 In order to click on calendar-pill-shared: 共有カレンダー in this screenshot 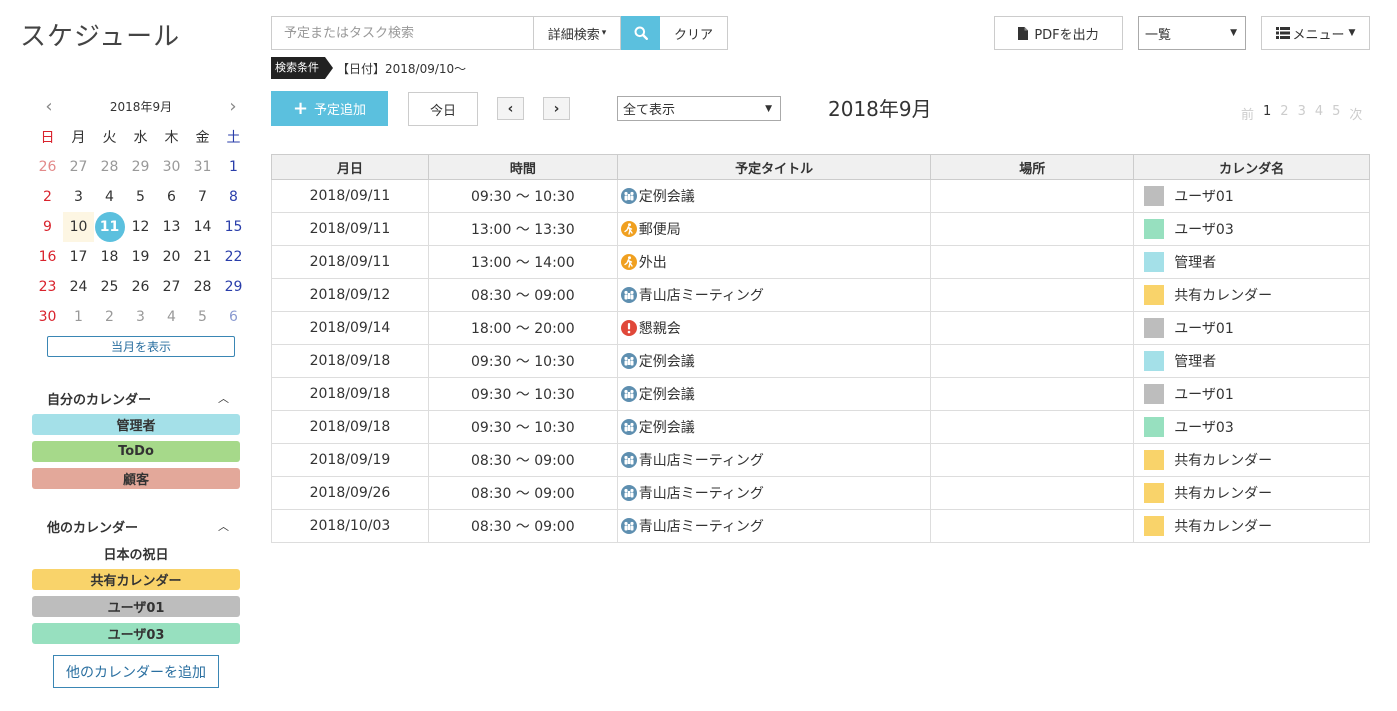, I will do `click(136, 579)`.